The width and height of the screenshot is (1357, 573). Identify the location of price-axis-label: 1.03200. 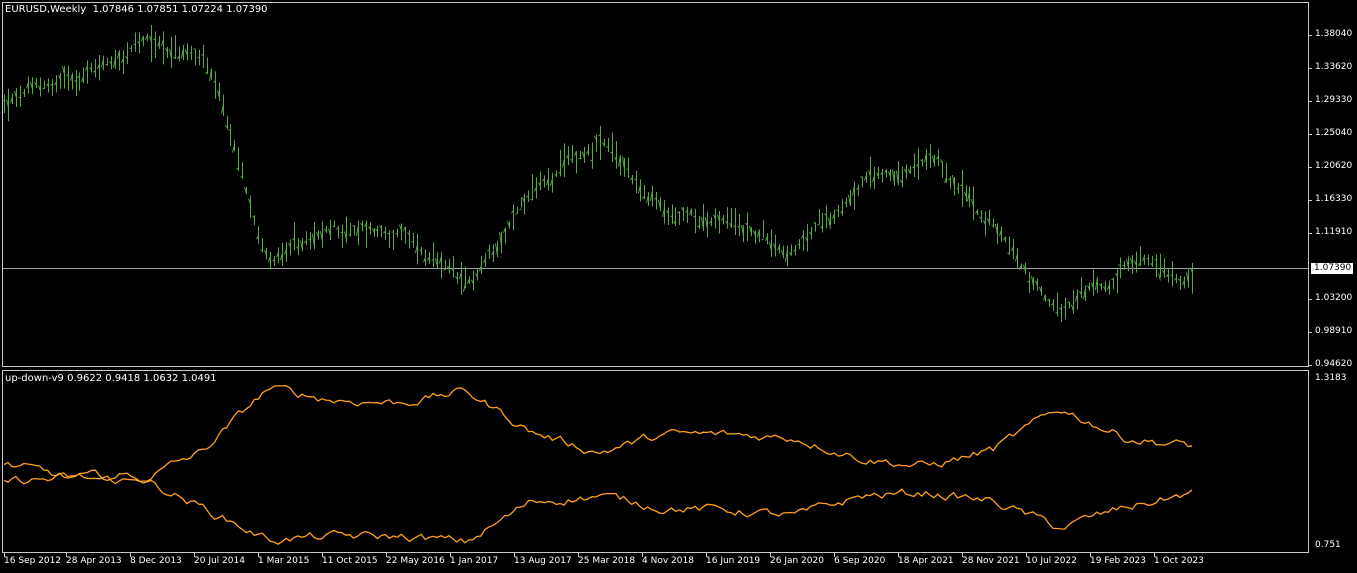
(1334, 298).